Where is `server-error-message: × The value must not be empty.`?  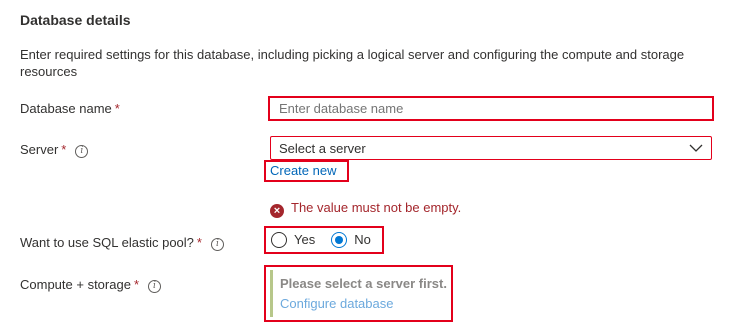
server-error-message: × The value must not be empty. is located at coordinates (365, 209).